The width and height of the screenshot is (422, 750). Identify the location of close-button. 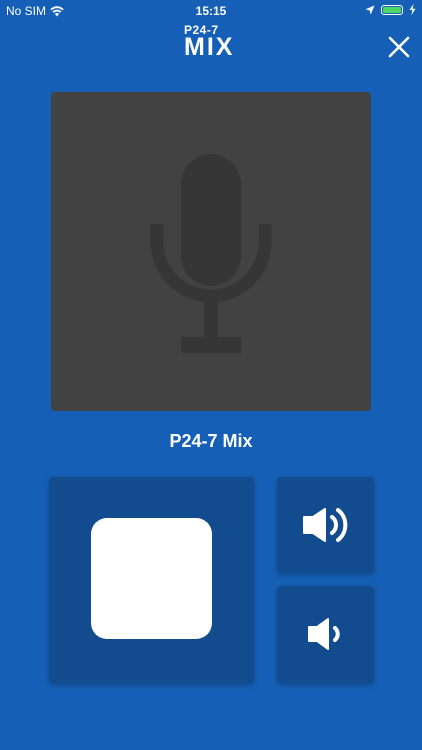
(399, 47).